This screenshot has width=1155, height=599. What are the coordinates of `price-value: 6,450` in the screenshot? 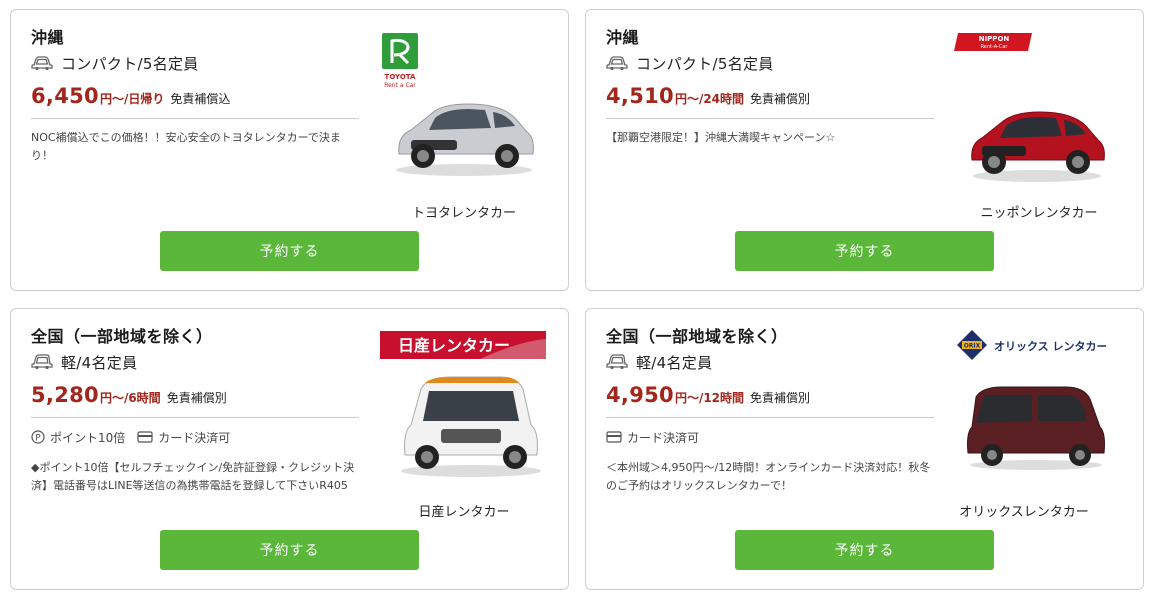 It's located at (65, 96).